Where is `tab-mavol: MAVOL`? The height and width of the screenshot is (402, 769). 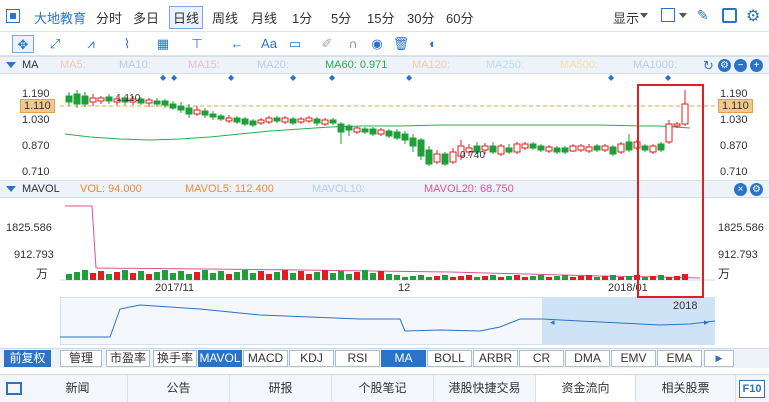 tab-mavol: MAVOL is located at coordinates (220, 358).